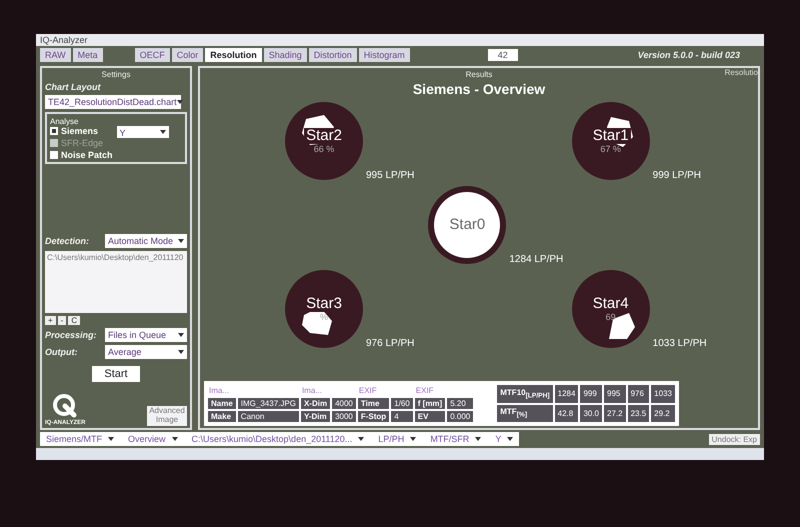 This screenshot has height=527, width=800. What do you see at coordinates (344, 416) in the screenshot?
I see `table-cell: 3000` at bounding box center [344, 416].